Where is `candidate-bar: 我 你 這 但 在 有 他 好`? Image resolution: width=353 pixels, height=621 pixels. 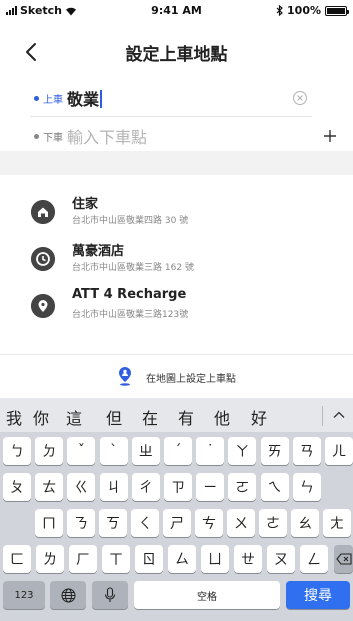
candidate-bar: 我 你 這 但 在 有 他 好 is located at coordinates (176, 415).